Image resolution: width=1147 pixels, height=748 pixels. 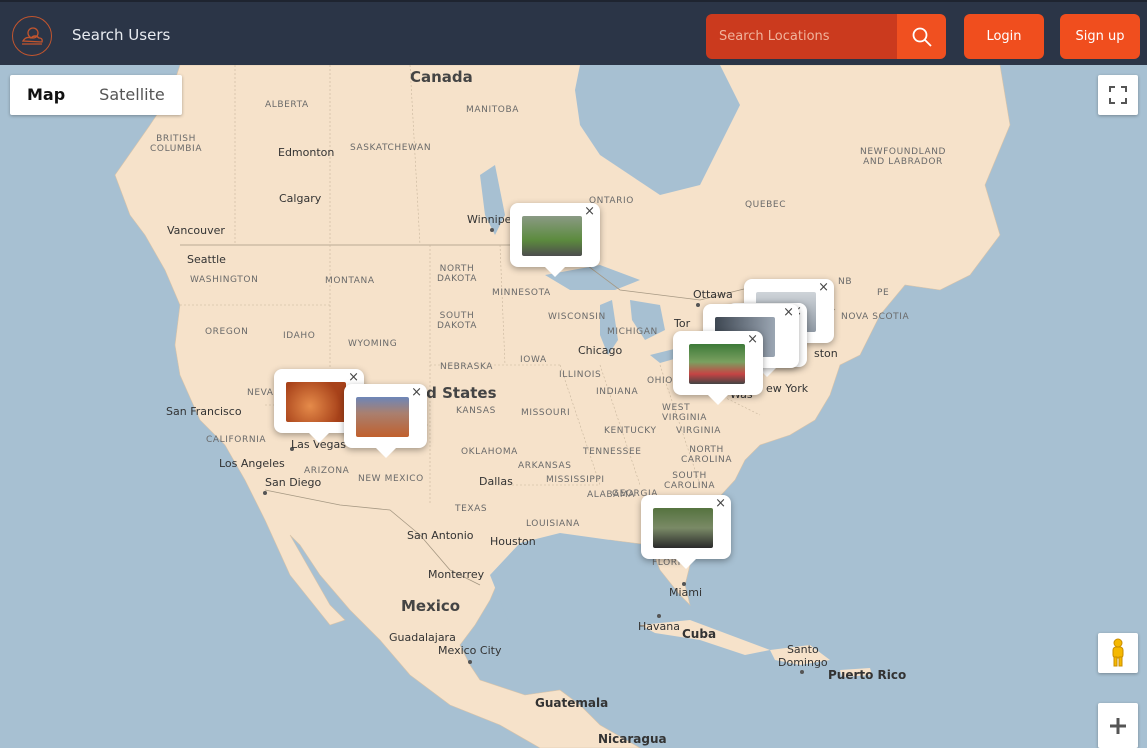 What do you see at coordinates (422, 637) in the screenshot?
I see `label-guadalajara: Guadalajara` at bounding box center [422, 637].